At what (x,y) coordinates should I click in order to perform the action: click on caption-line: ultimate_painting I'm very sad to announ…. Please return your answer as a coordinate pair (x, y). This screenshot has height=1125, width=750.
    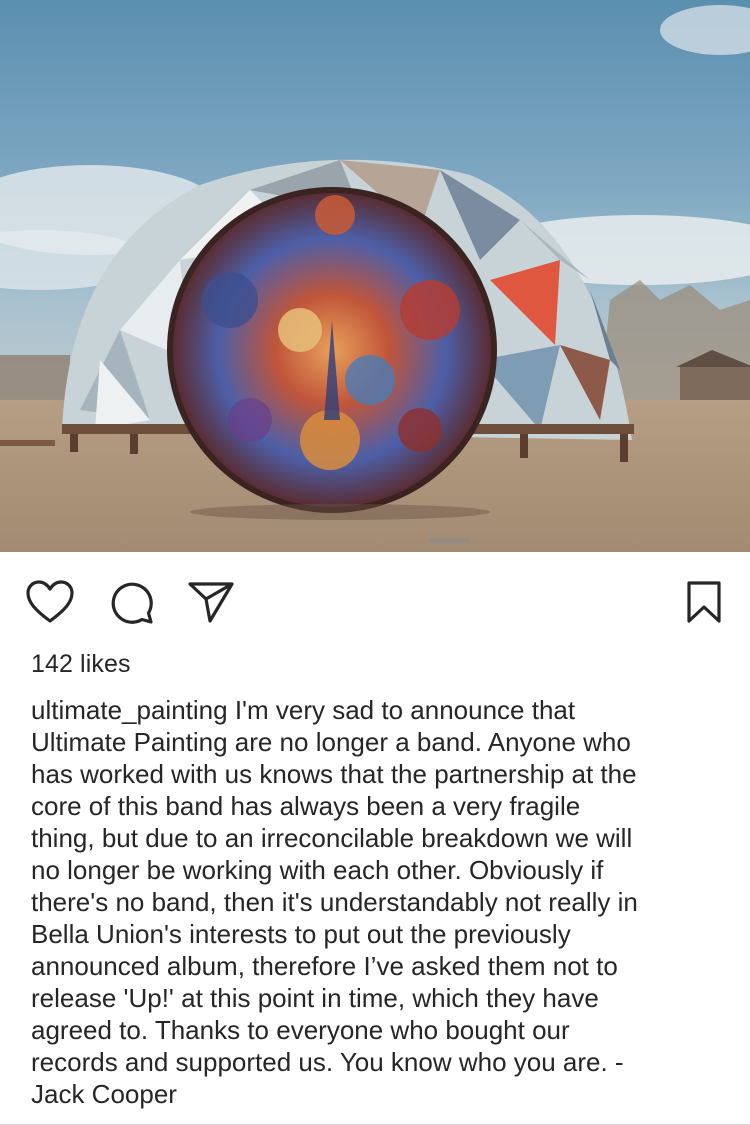
    Looking at the image, I should click on (381, 710).